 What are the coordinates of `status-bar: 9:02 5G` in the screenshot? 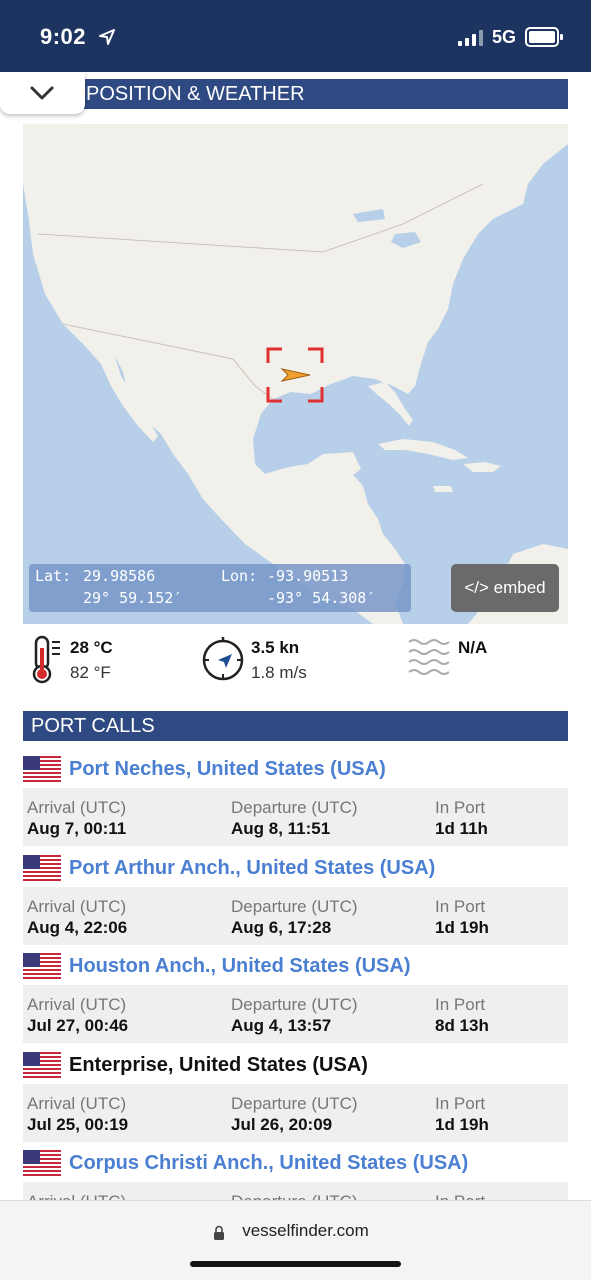 It's located at (295, 36).